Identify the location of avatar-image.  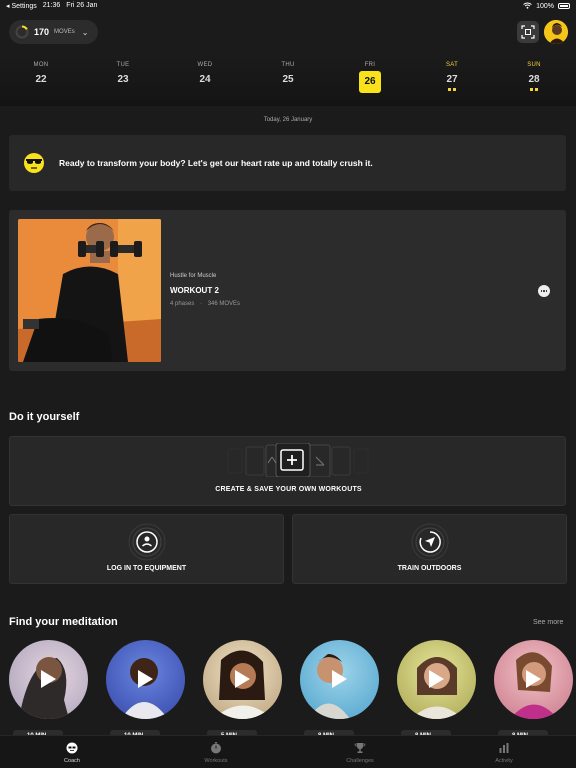
(556, 32).